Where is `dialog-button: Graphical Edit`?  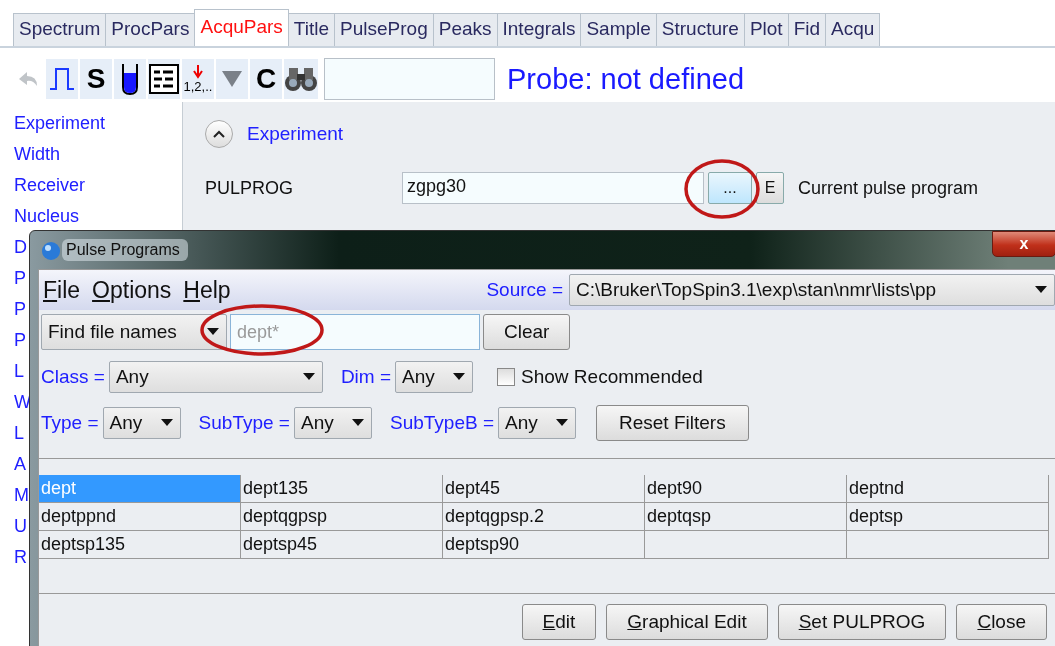 dialog-button: Graphical Edit is located at coordinates (687, 622).